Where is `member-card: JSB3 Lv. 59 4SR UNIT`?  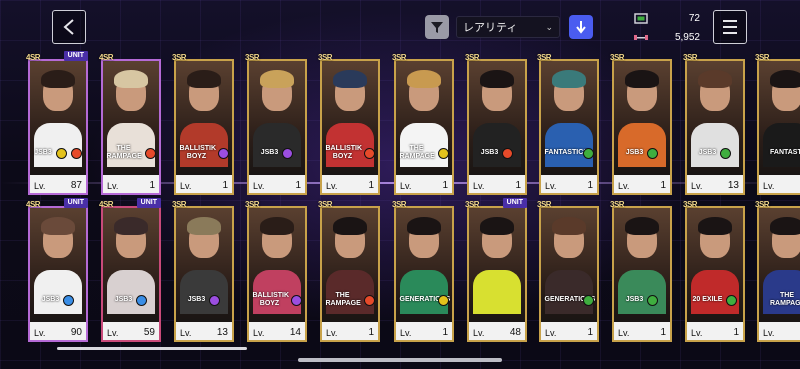
member-card: JSB3 Lv. 59 4SR UNIT is located at coordinates (130, 270).